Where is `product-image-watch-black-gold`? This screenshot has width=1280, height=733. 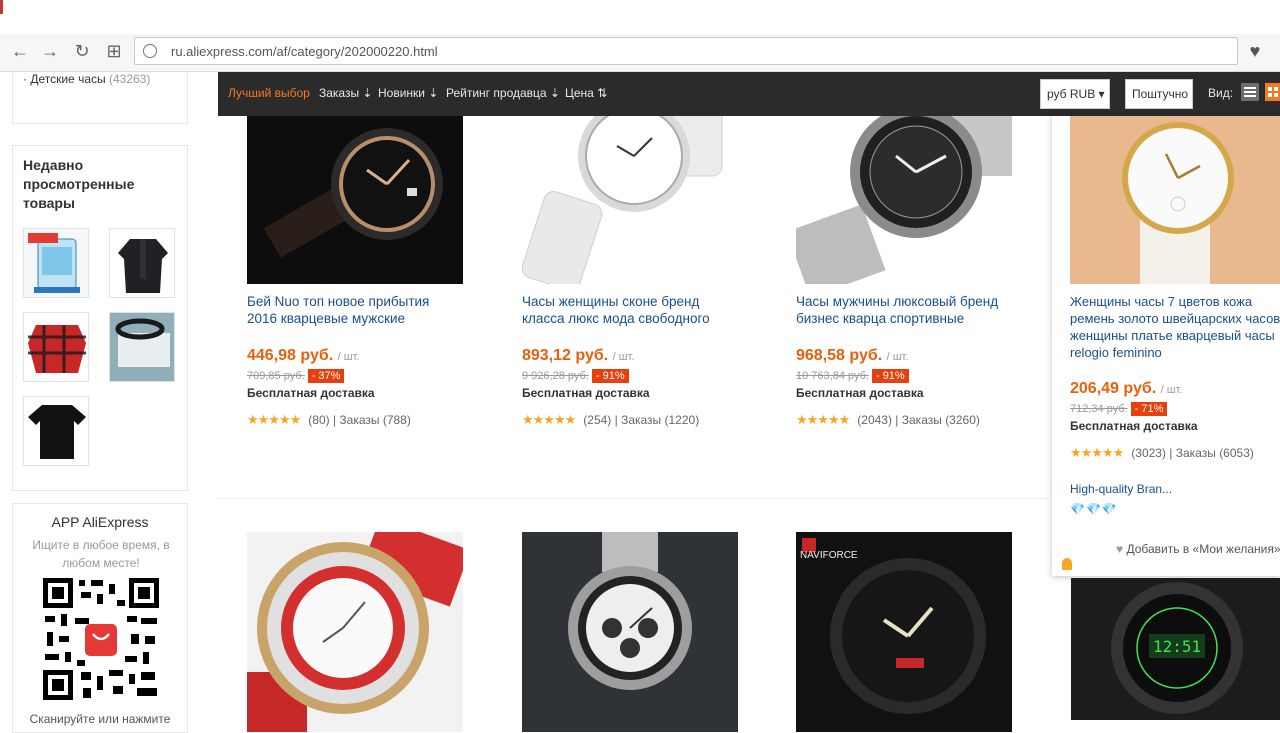 product-image-watch-black-gold is located at coordinates (355, 200).